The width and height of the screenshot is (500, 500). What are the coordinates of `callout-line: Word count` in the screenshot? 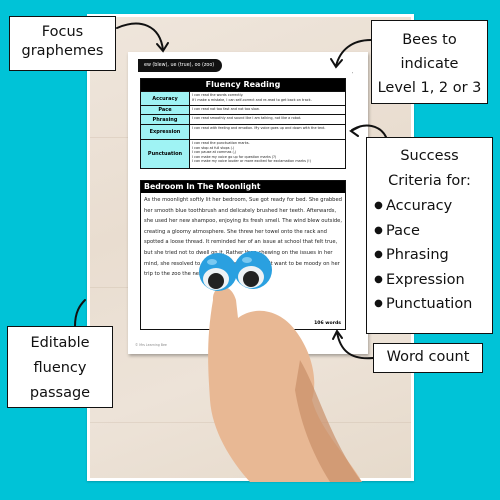 It's located at (428, 357).